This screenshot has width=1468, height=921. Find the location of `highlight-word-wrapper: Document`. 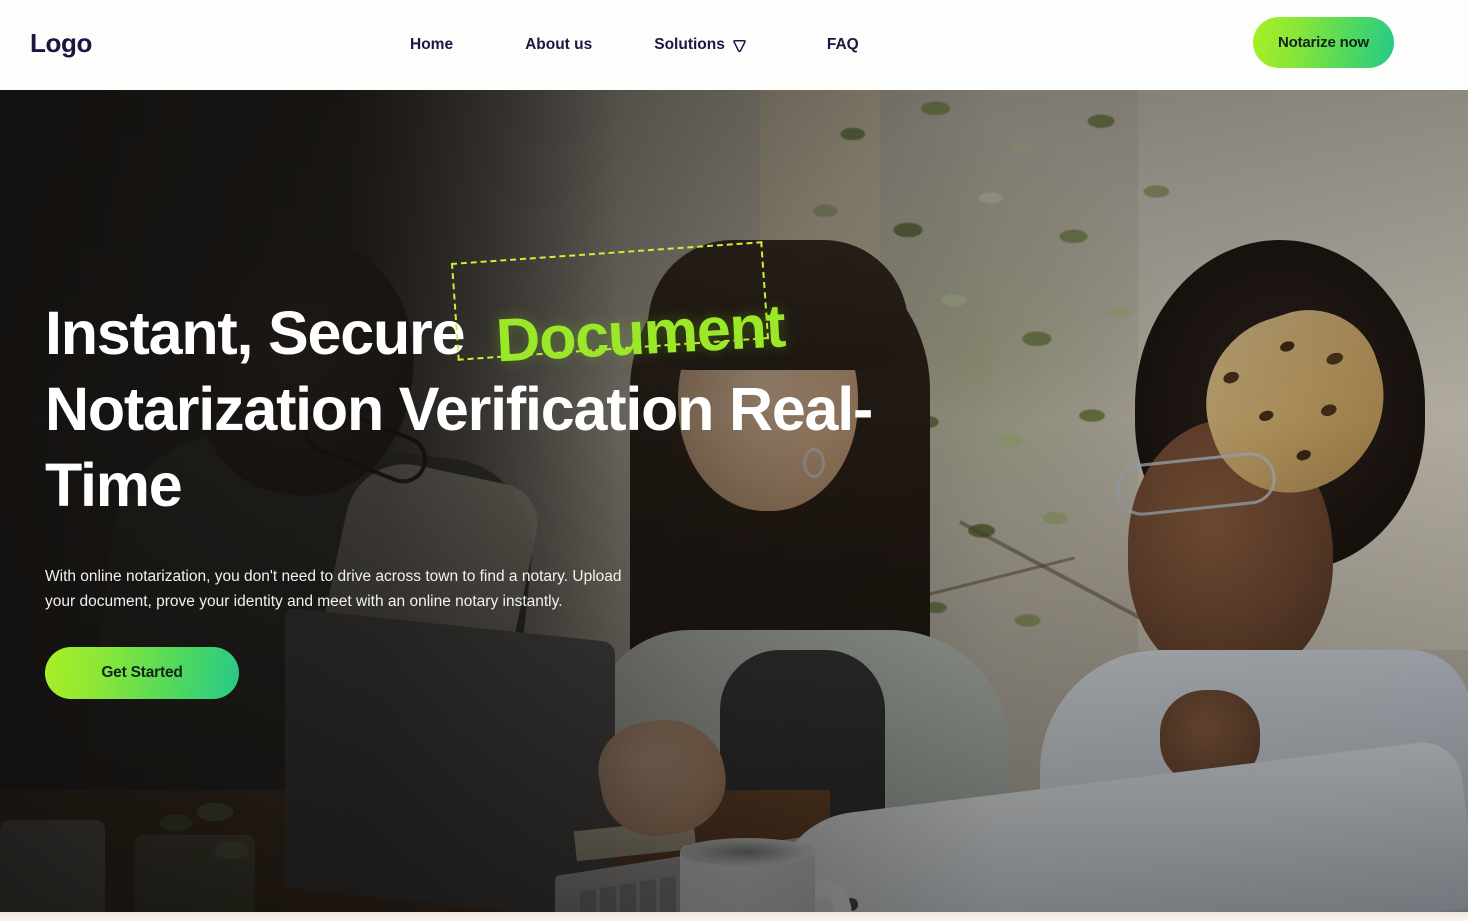

highlight-word-wrapper: Document is located at coordinates (618, 308).